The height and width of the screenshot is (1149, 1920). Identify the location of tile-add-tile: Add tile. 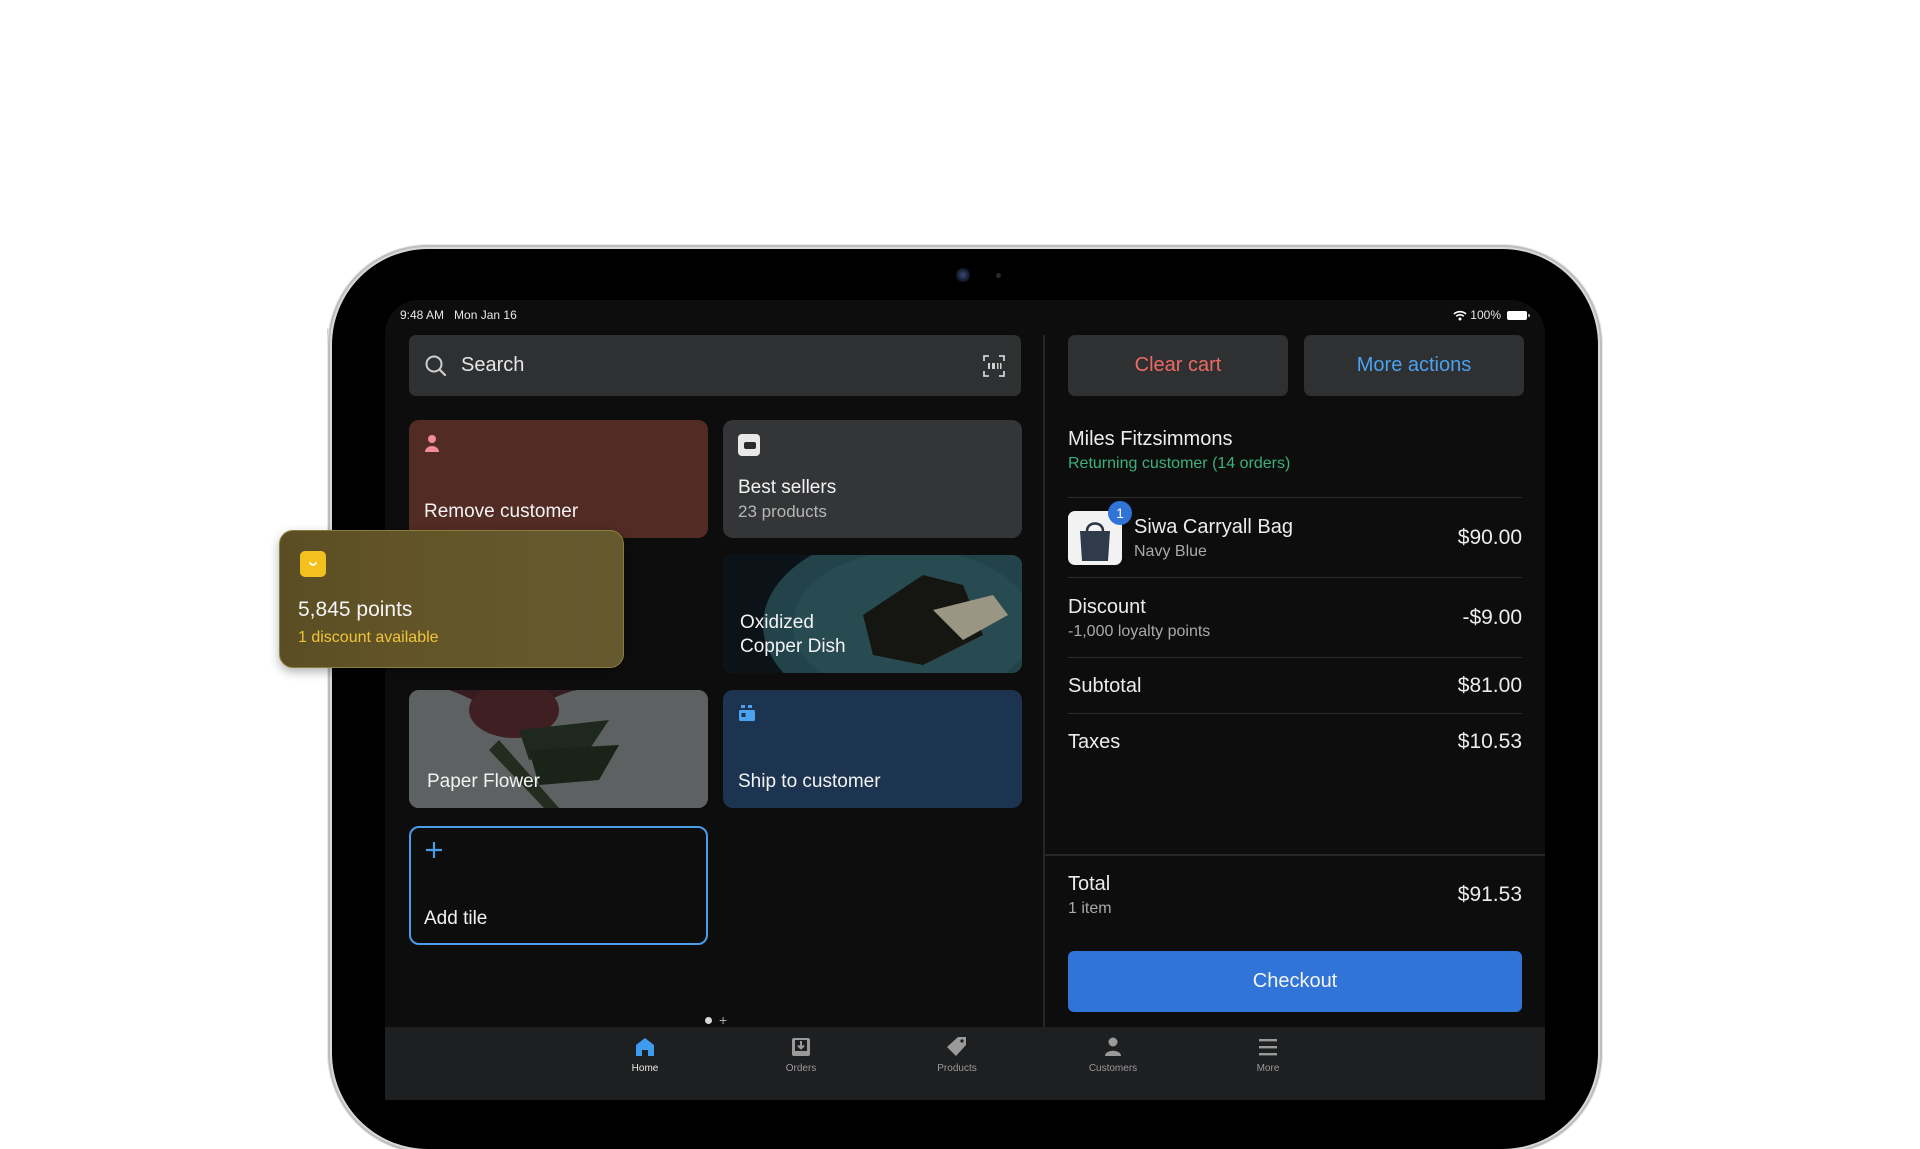
(558, 885).